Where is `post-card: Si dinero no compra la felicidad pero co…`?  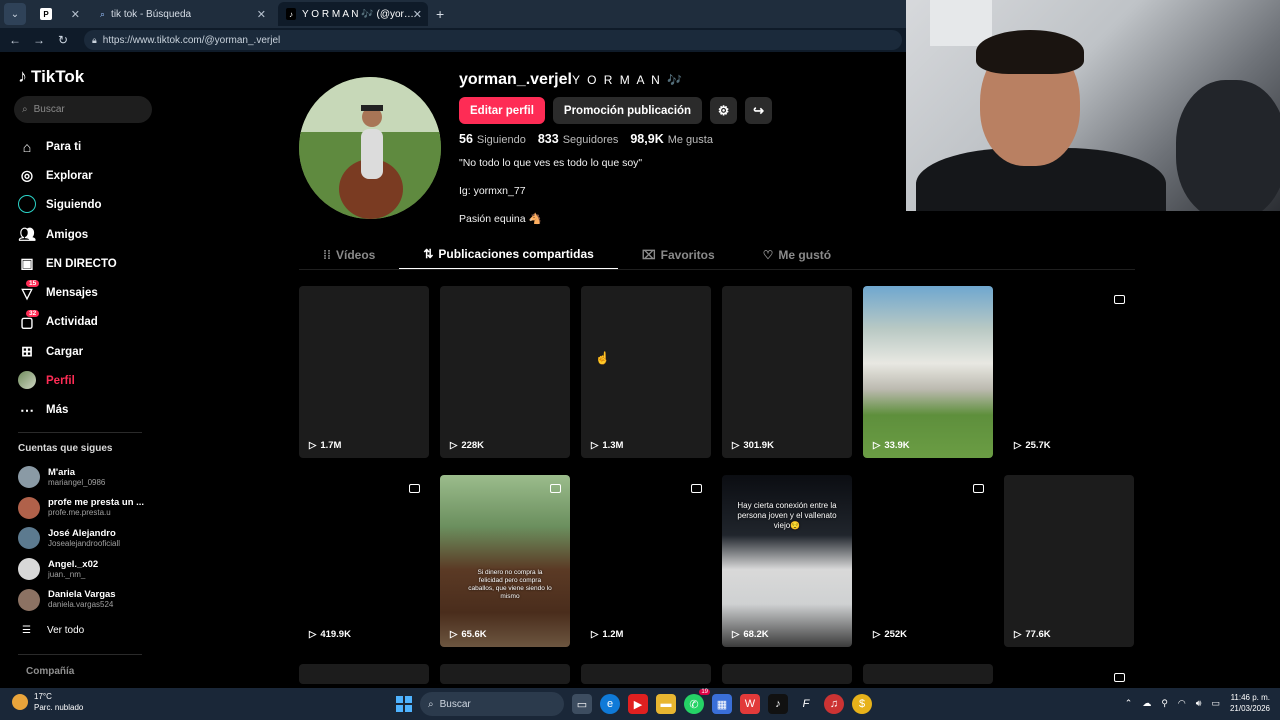 post-card: Si dinero no compra la felicidad pero co… is located at coordinates (505, 561).